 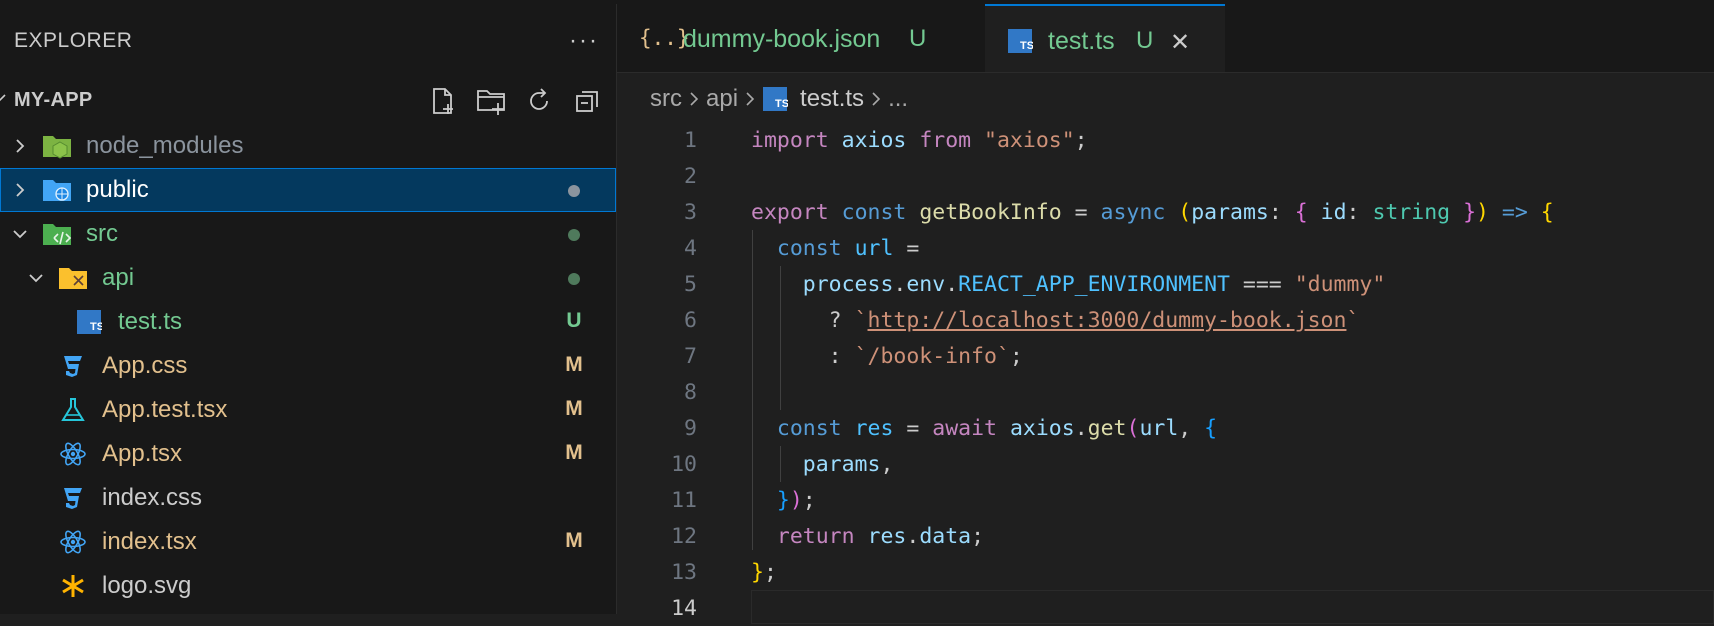 I want to click on tree-item-test-ts: TS test.ts U, so click(x=308, y=322).